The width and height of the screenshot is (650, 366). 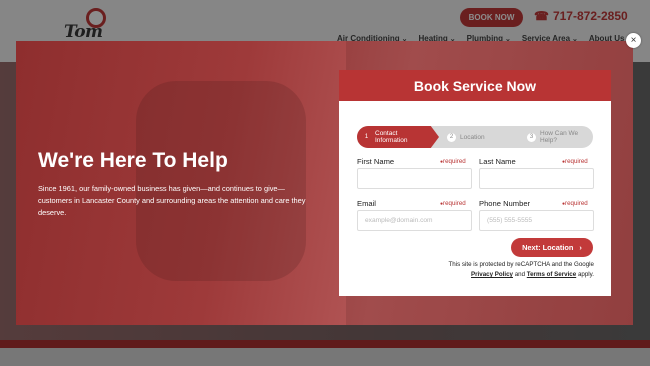 I want to click on step-contact-information: 1 Contact Information, so click(x=398, y=137).